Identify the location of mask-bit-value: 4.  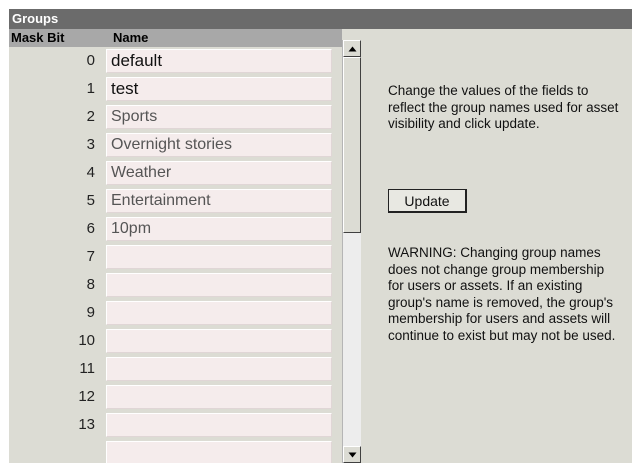
(90, 172).